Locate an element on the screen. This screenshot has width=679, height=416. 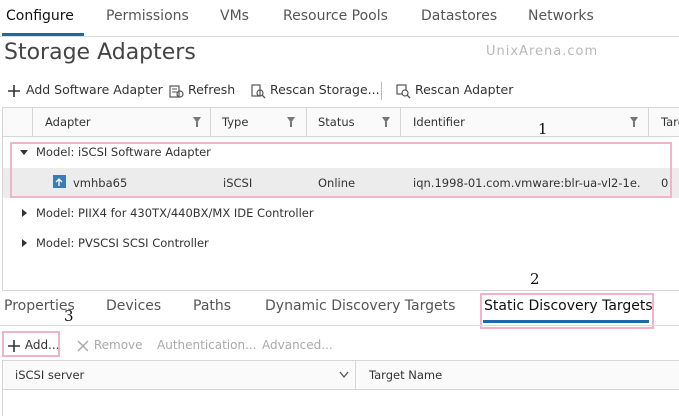
tab-resource-pools: Resource Pools is located at coordinates (335, 16).